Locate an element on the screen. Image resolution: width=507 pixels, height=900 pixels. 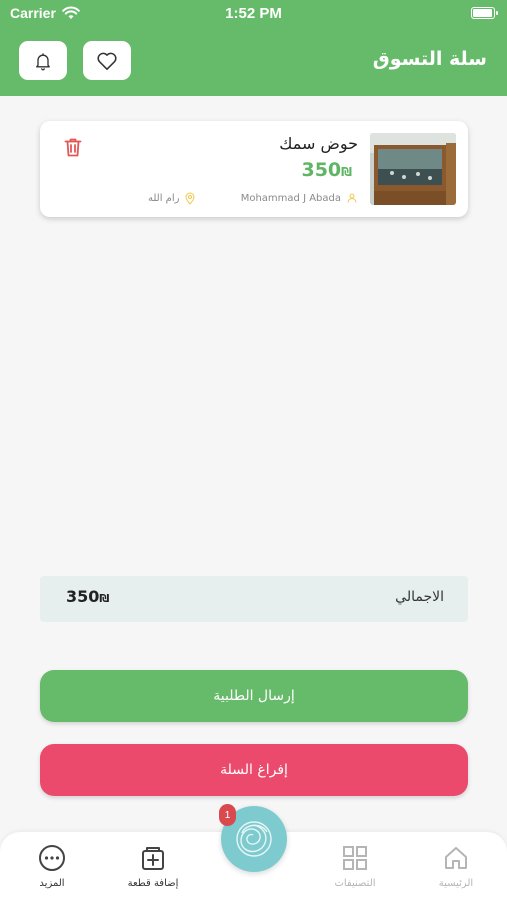
notifications-button is located at coordinates (43, 60).